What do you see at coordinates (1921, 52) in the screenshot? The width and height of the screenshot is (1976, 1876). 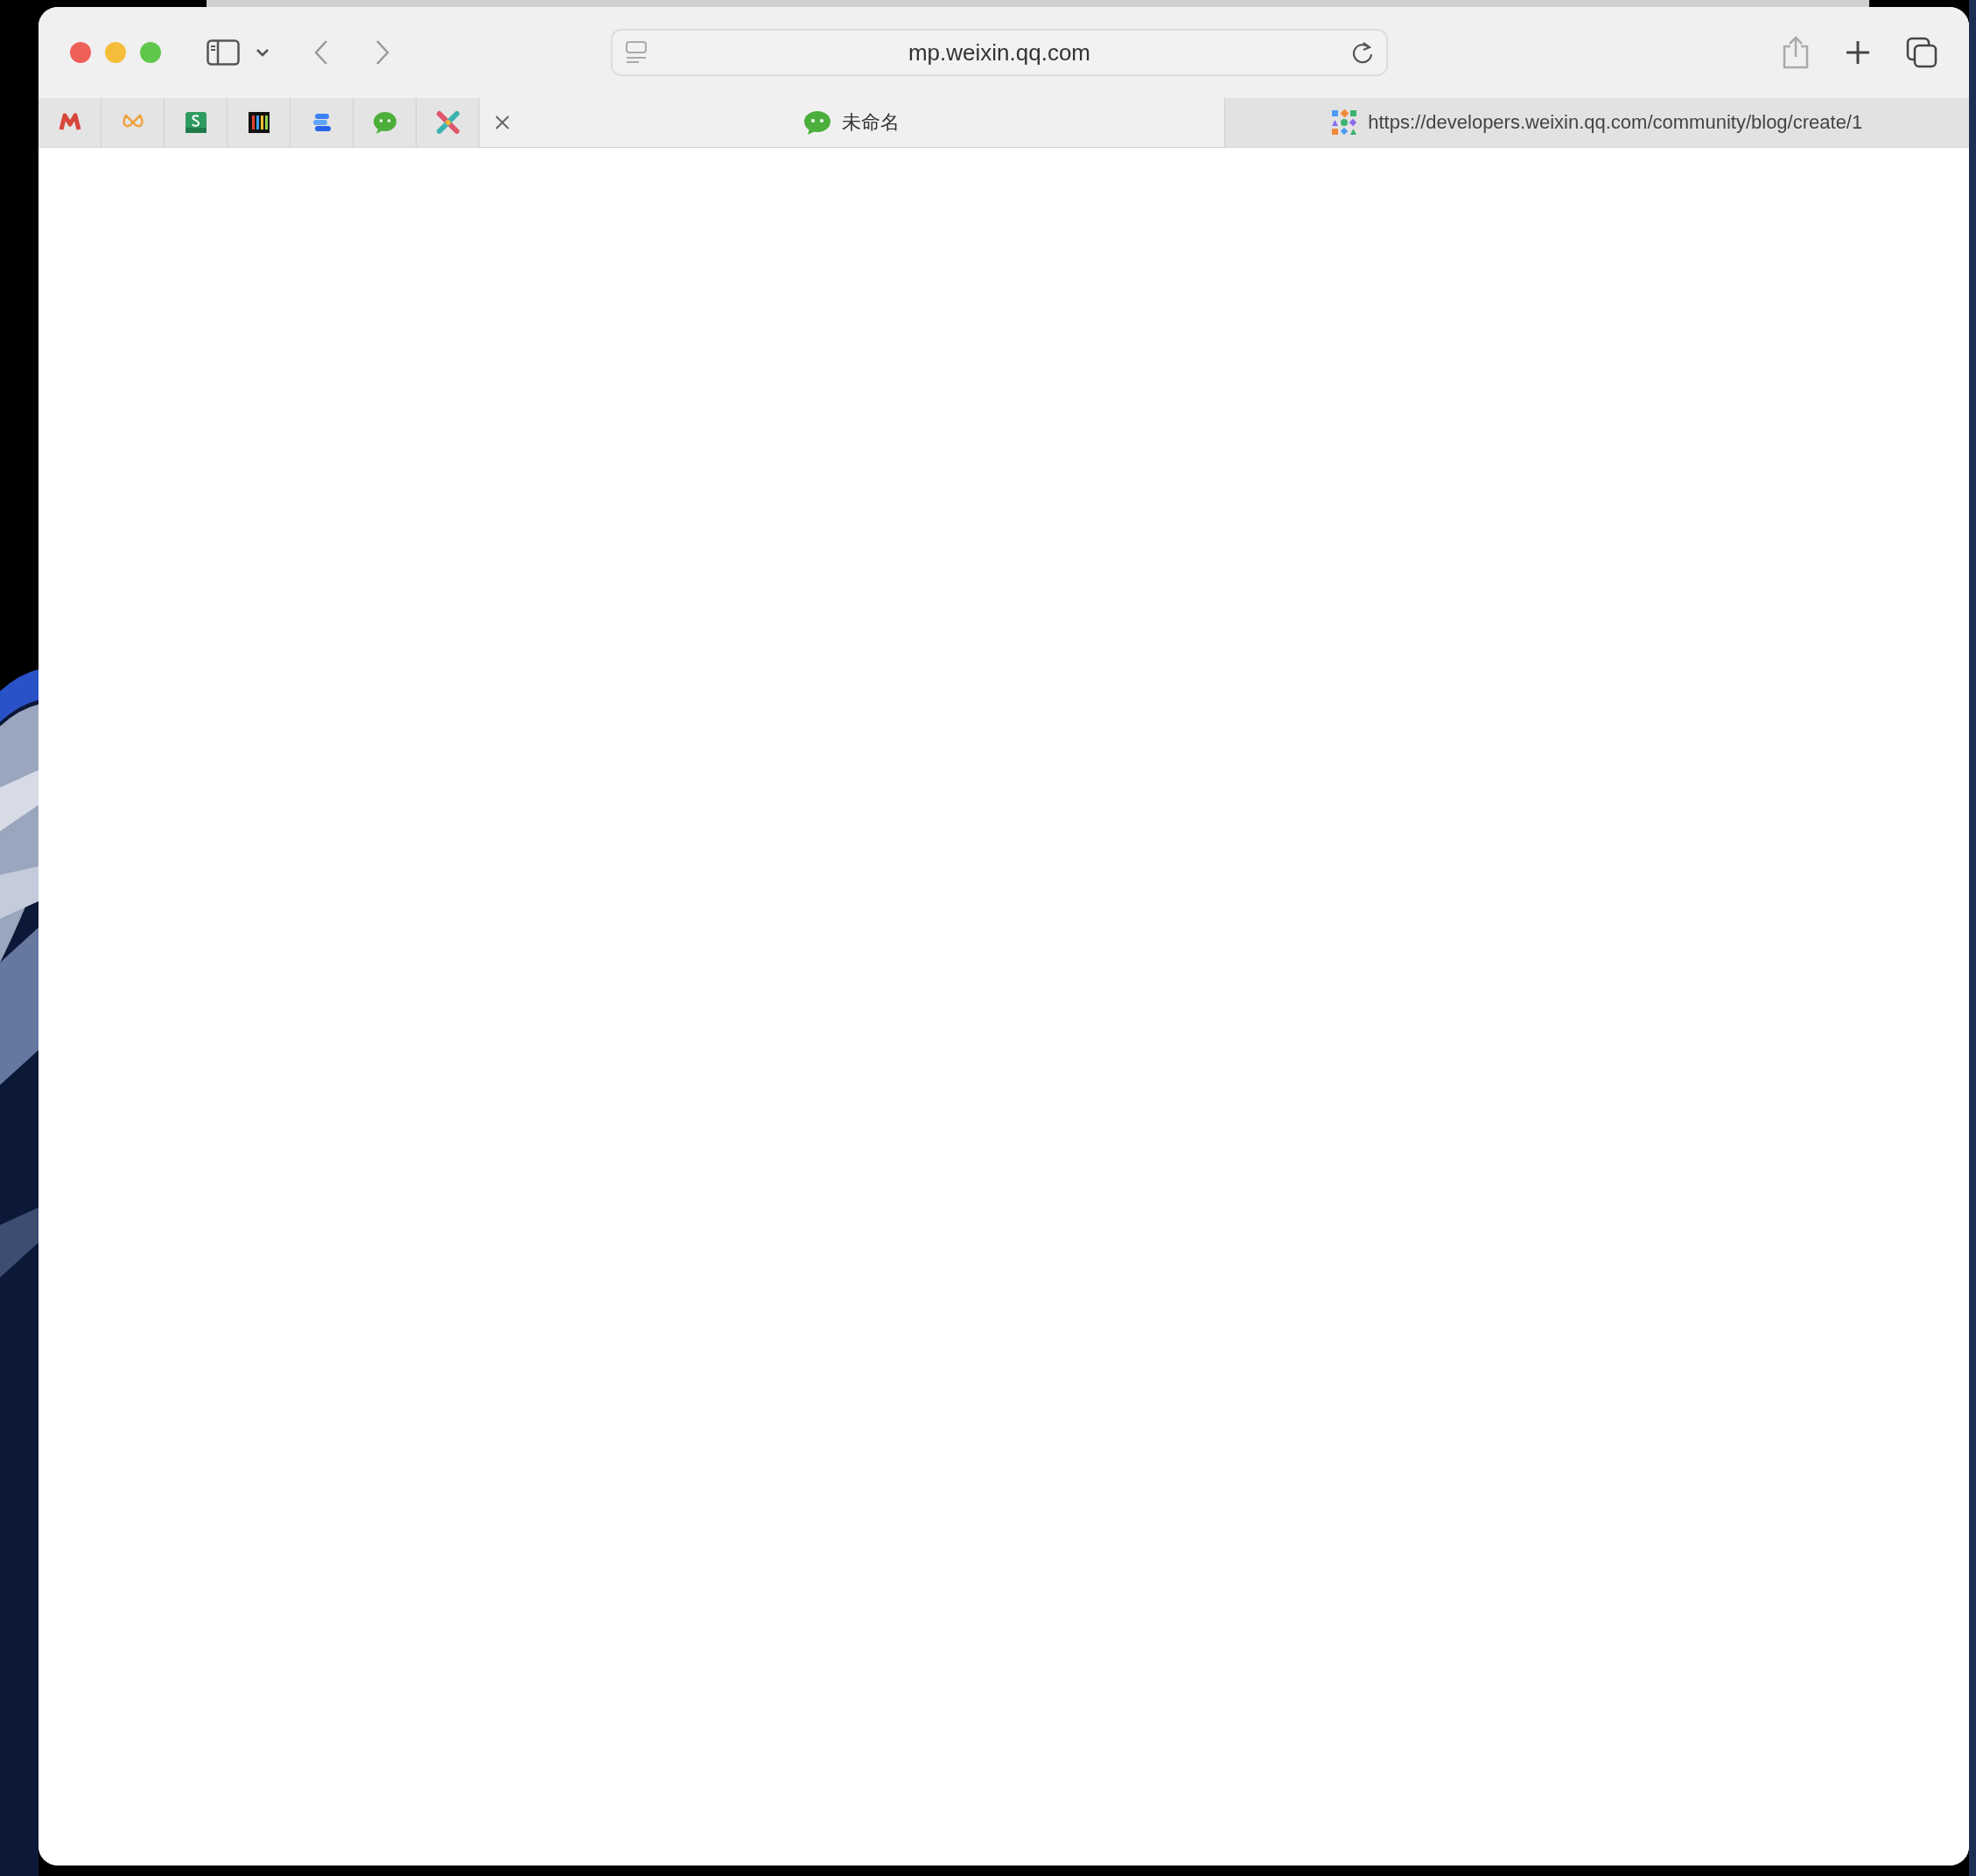 I see `tab-overview-icon` at bounding box center [1921, 52].